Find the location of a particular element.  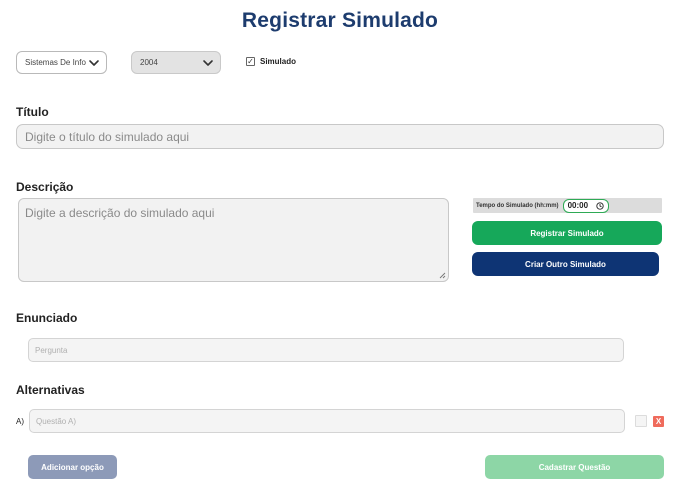

register-simulado-button: Registrar Simulado is located at coordinates (567, 233).